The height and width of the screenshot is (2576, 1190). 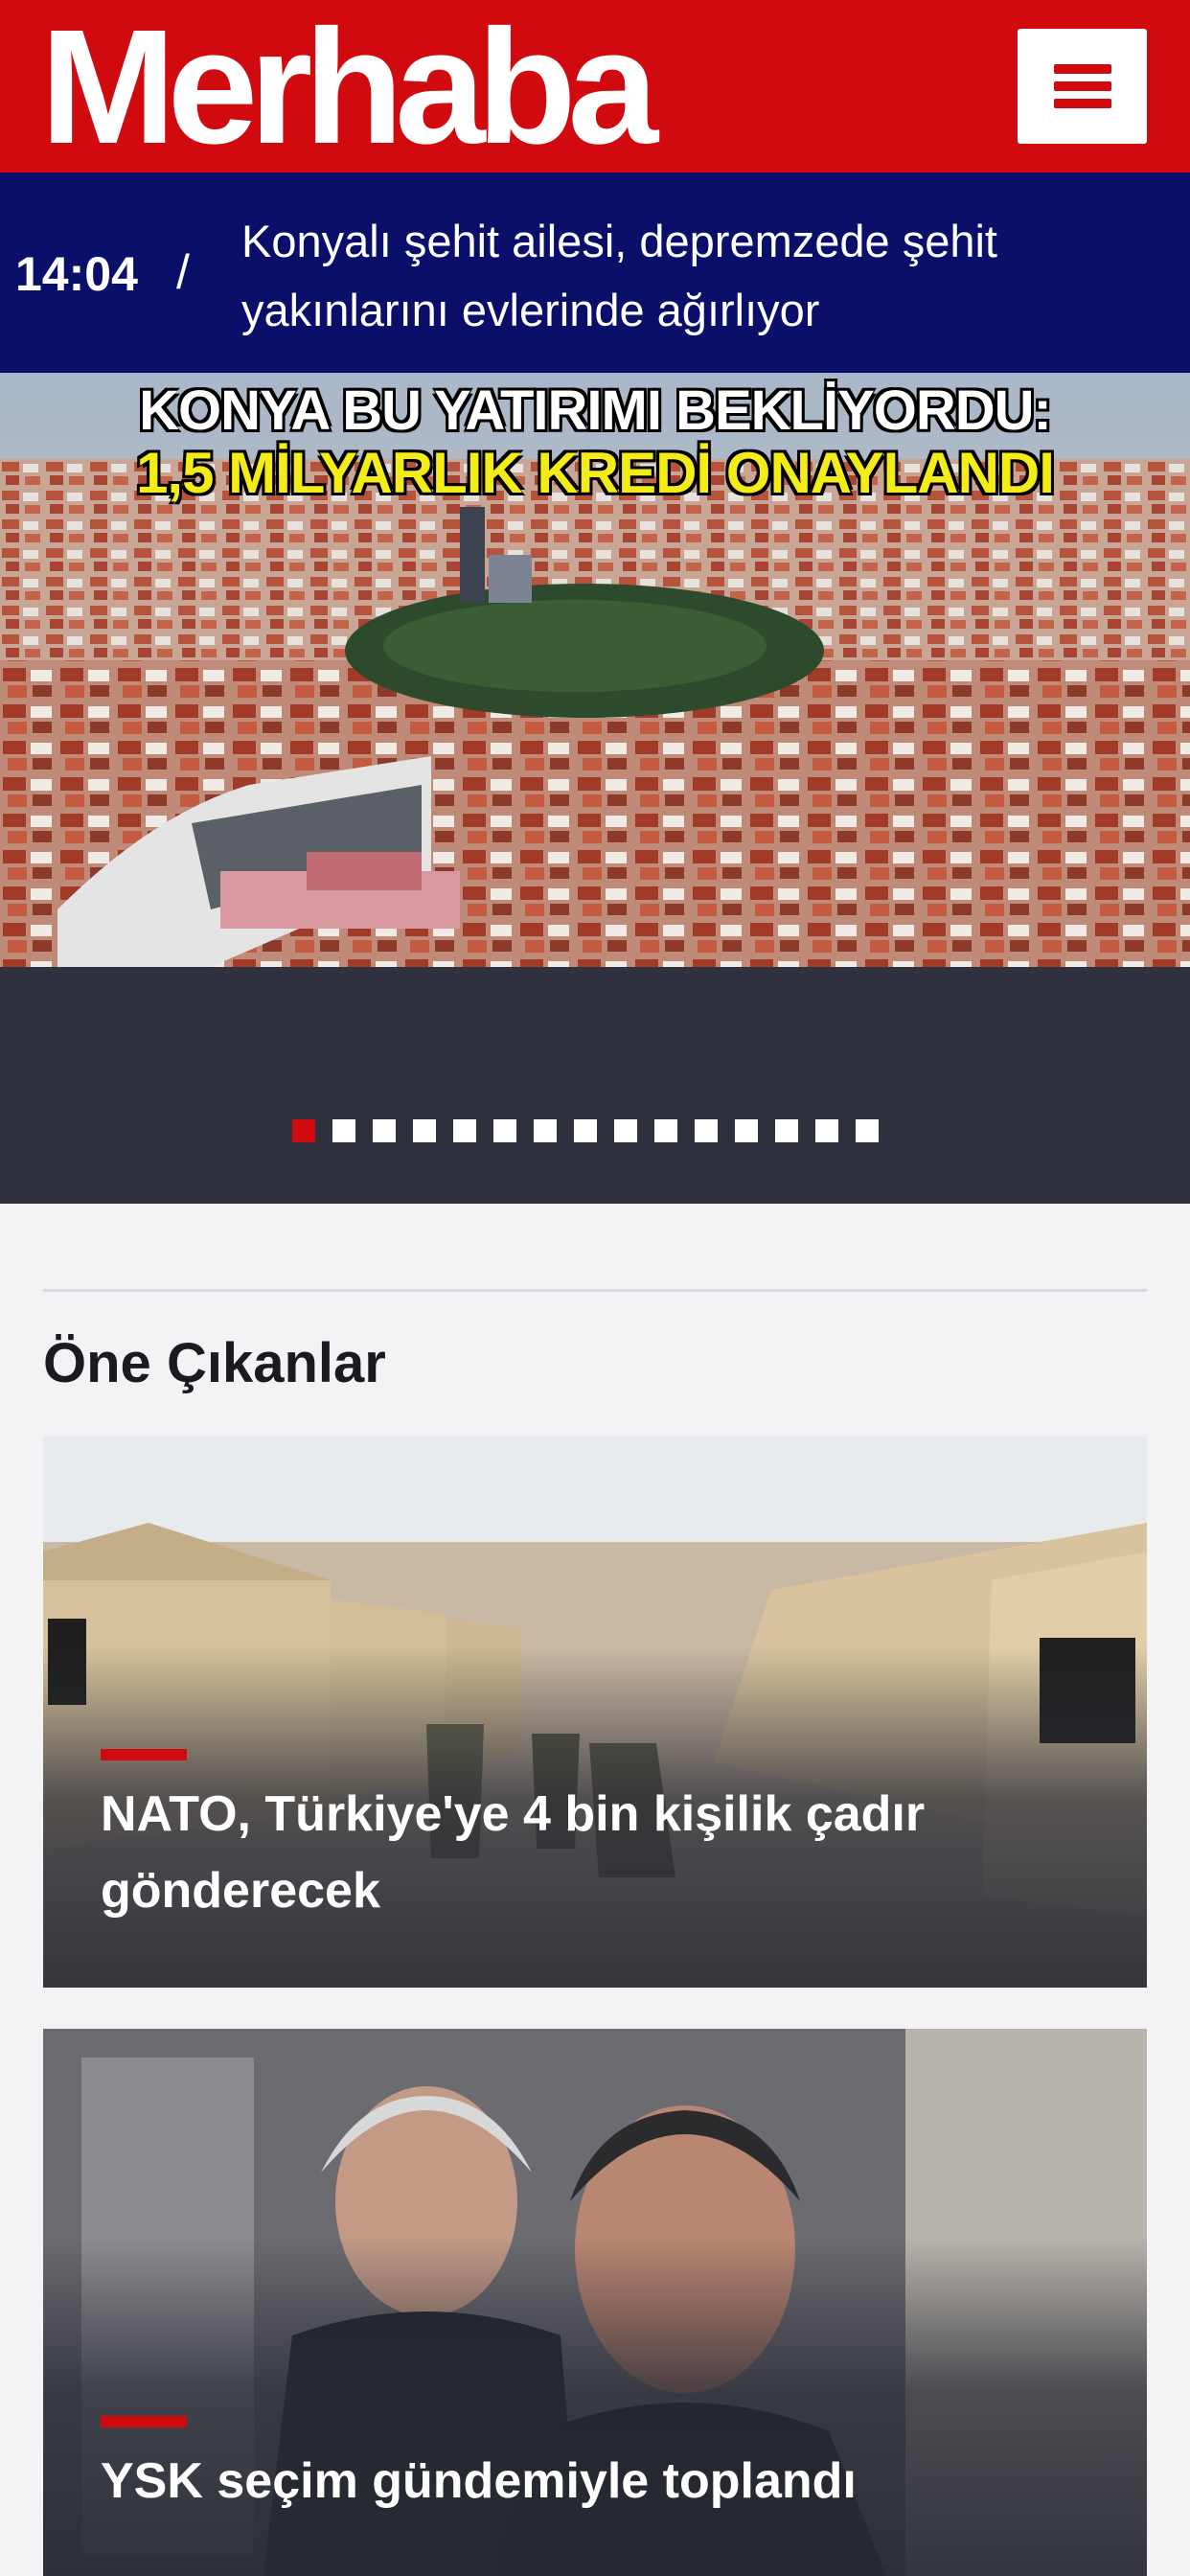 What do you see at coordinates (349, 87) in the screenshot?
I see `site-logo: Merhaba` at bounding box center [349, 87].